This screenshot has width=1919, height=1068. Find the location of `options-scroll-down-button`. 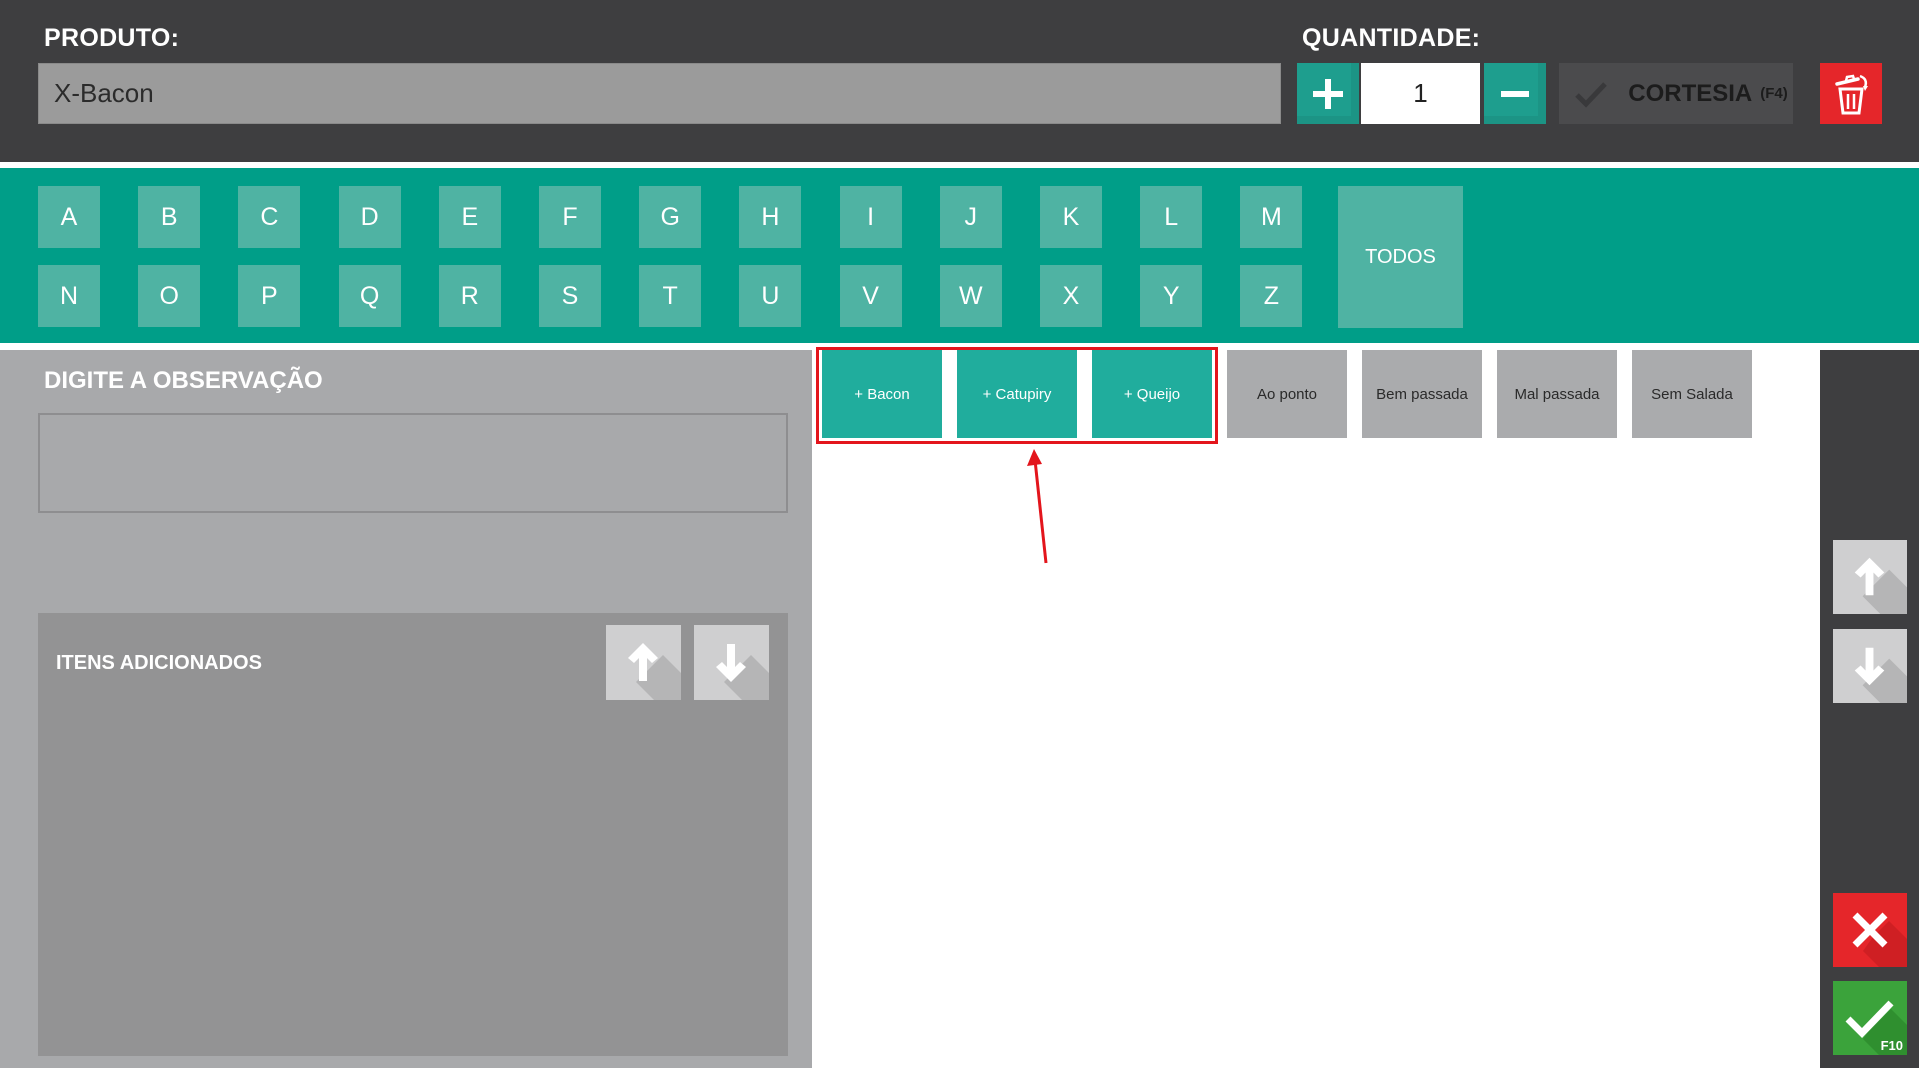

options-scroll-down-button is located at coordinates (1870, 666).